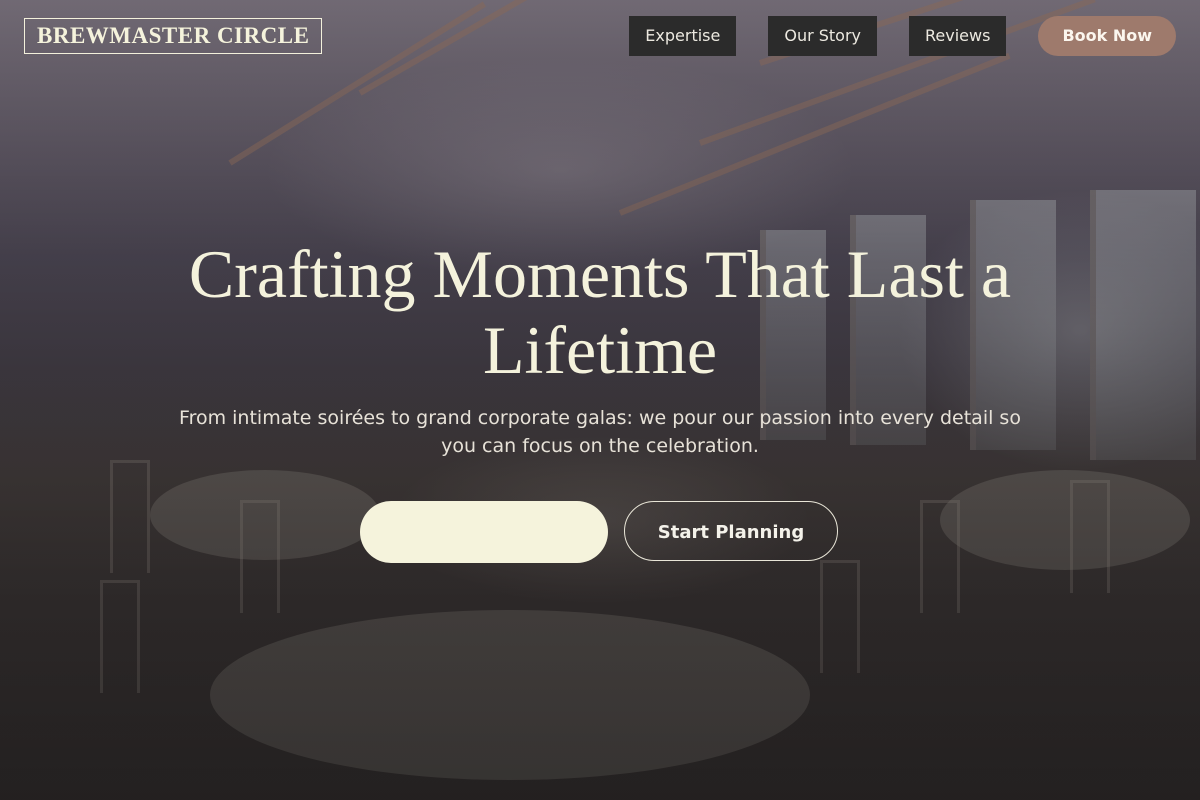  I want to click on hero-headline: Crafting Moments That Last a Lifetime, so click(600, 312).